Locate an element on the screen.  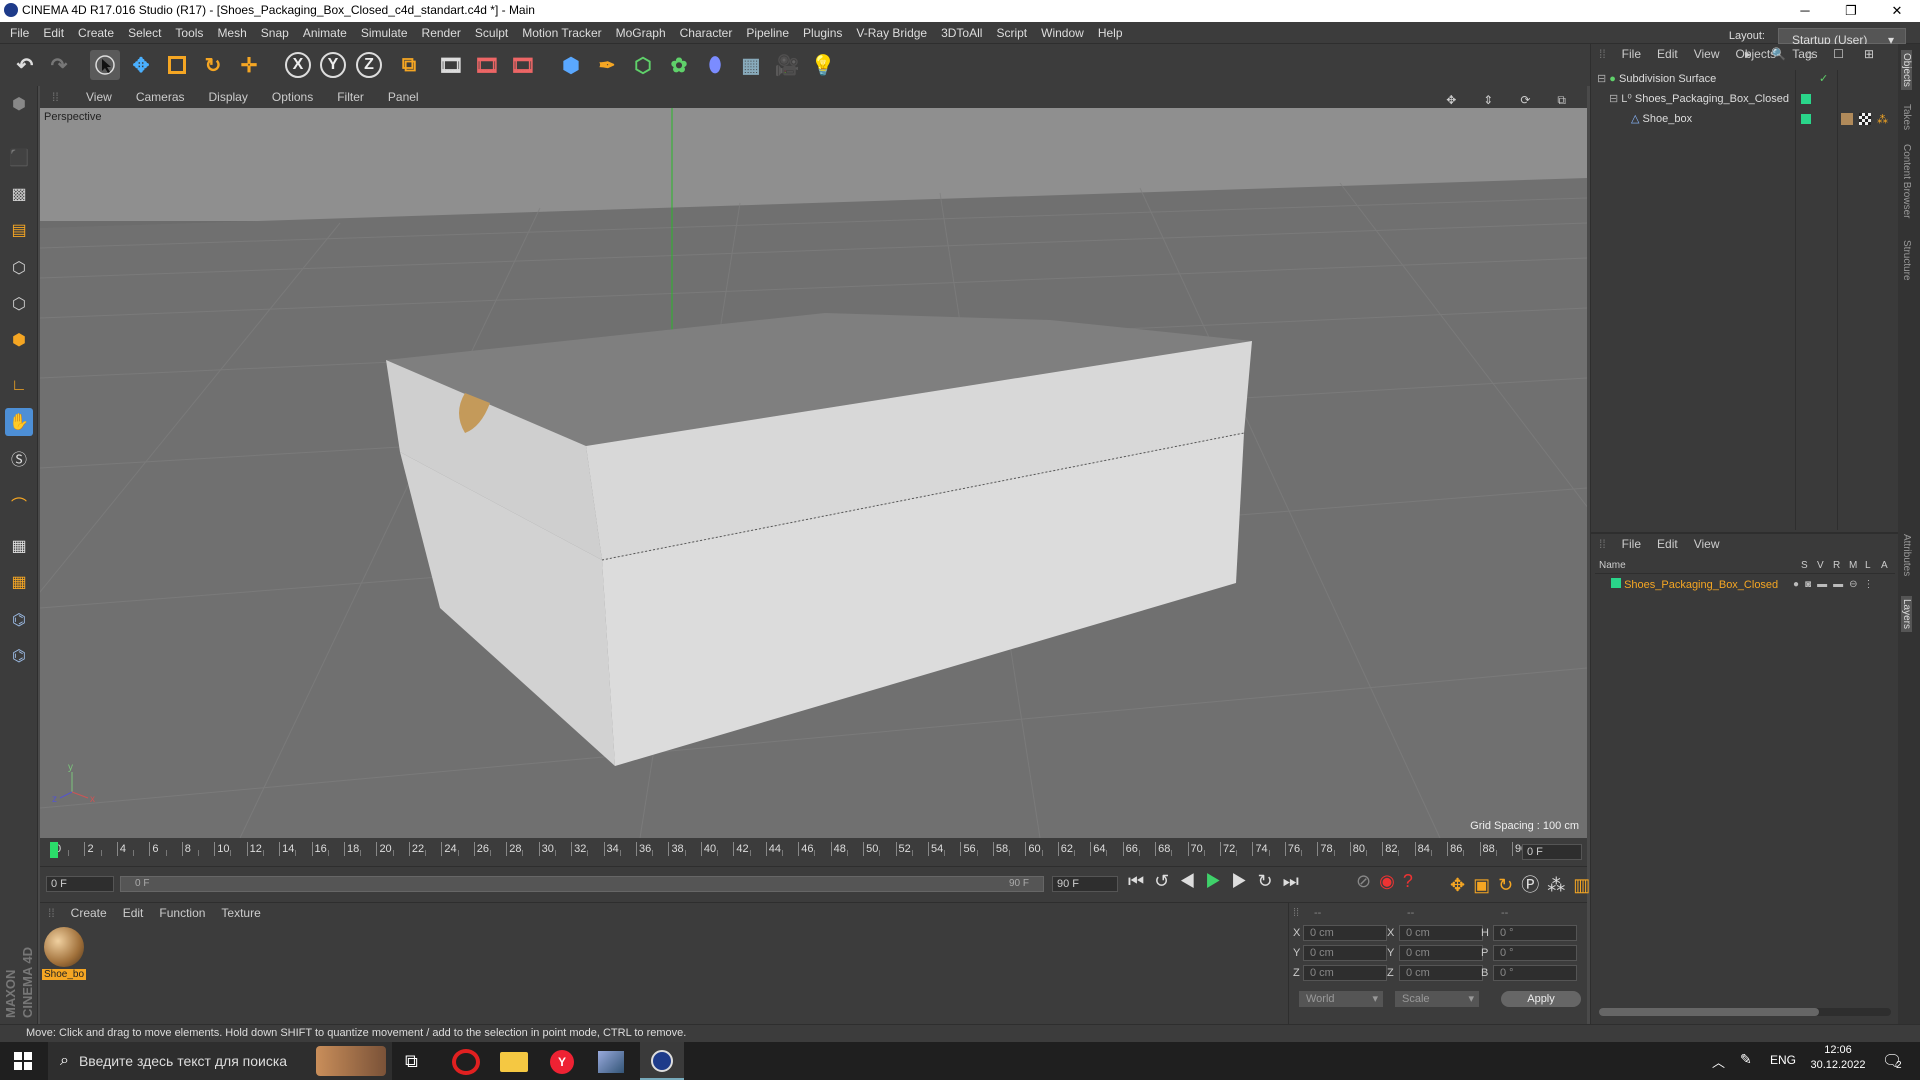
menu-v-ray-bridge: V-Ray Bridge is located at coordinates (891, 33).